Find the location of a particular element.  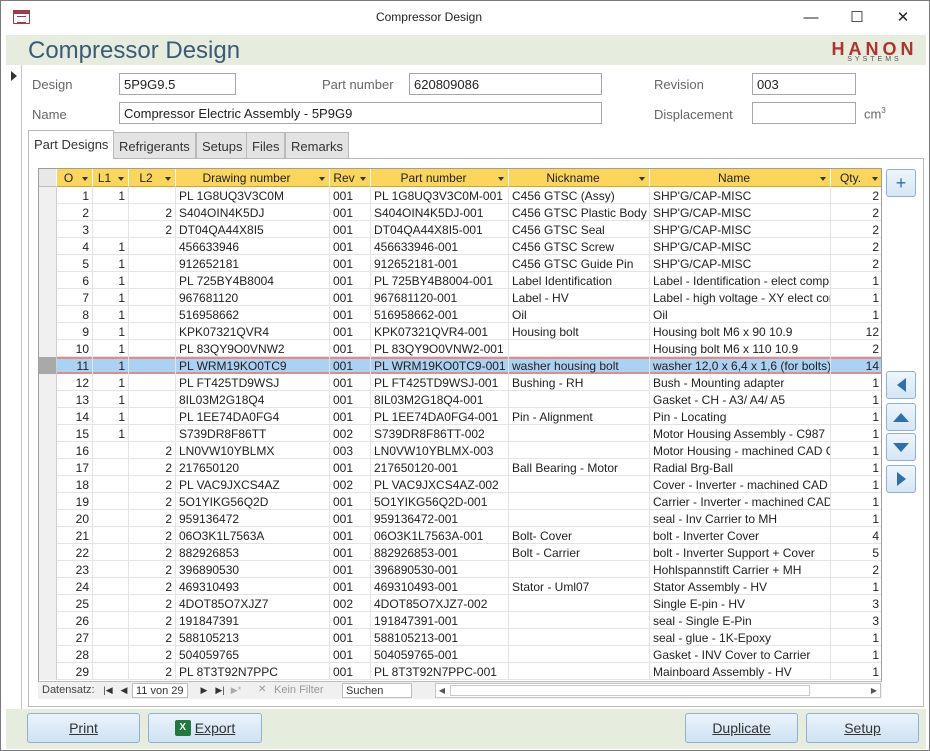

table-cell: 7 is located at coordinates (75, 297).